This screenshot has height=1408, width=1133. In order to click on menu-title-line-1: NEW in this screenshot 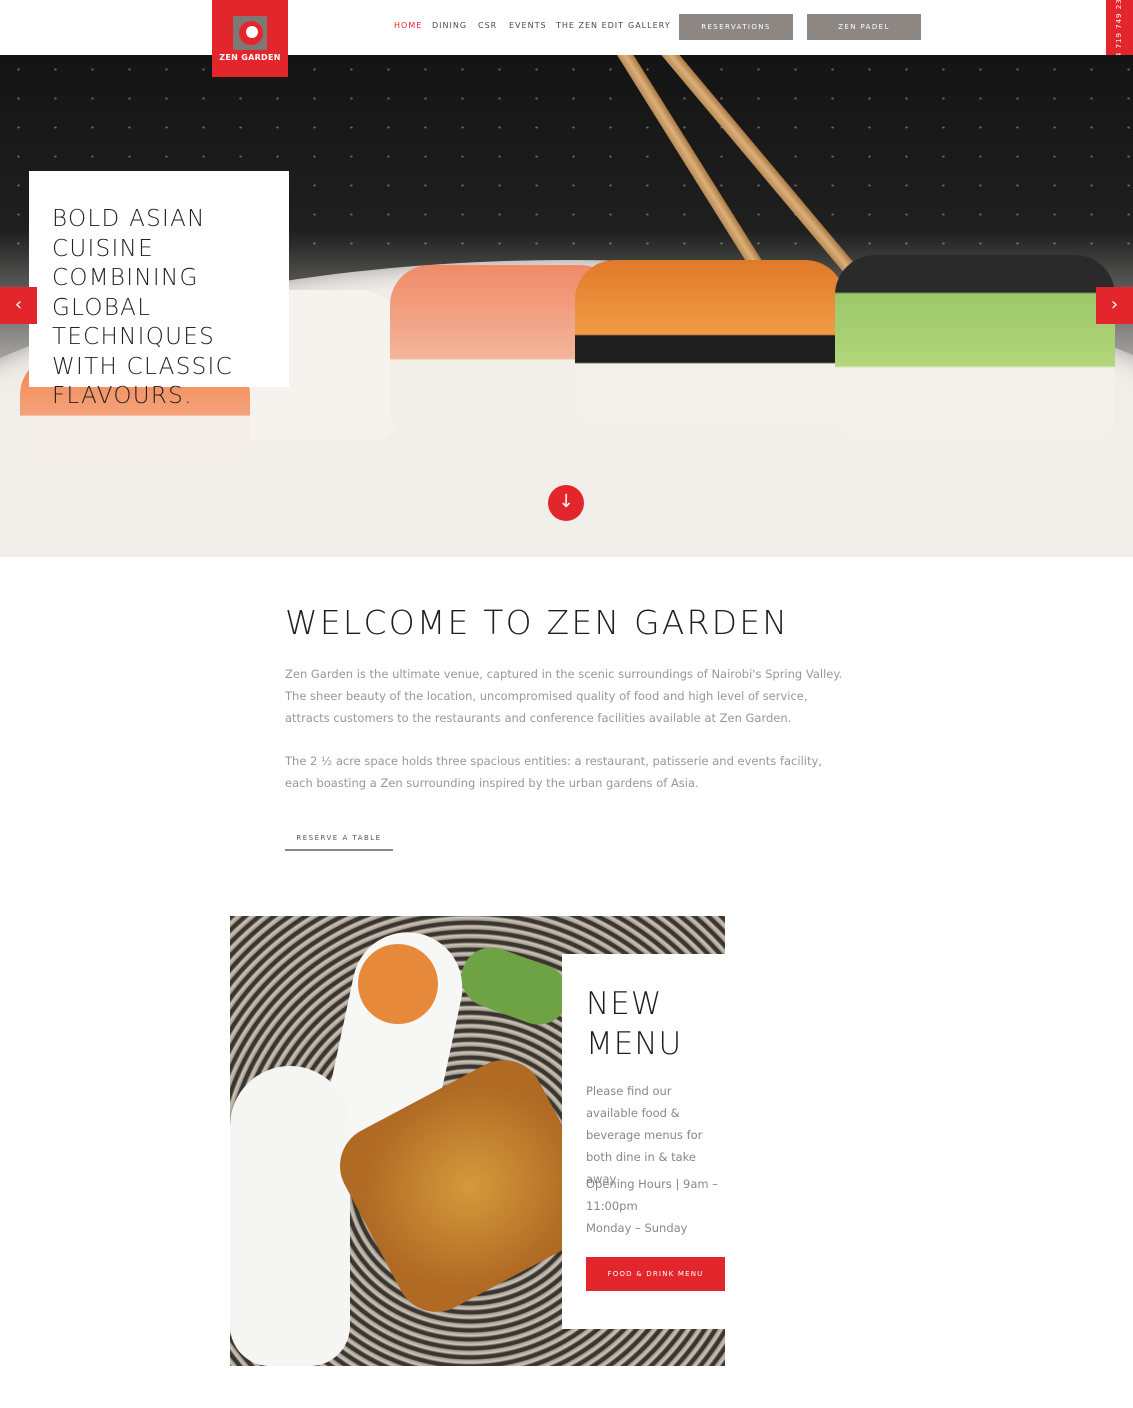, I will do `click(624, 1004)`.